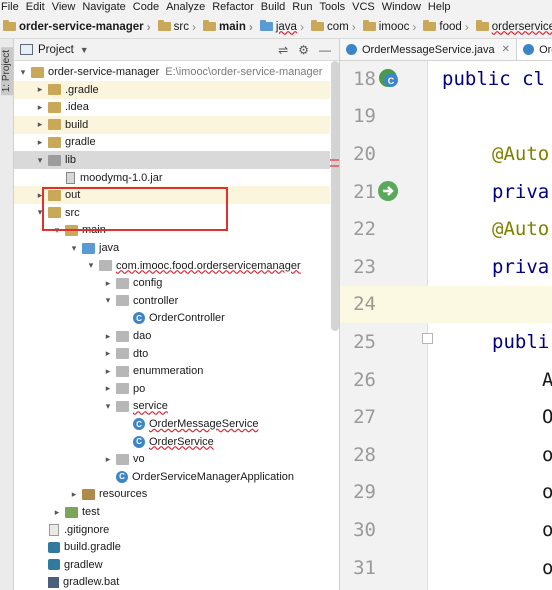 This screenshot has width=552, height=590. I want to click on menu-help: Help, so click(439, 7).